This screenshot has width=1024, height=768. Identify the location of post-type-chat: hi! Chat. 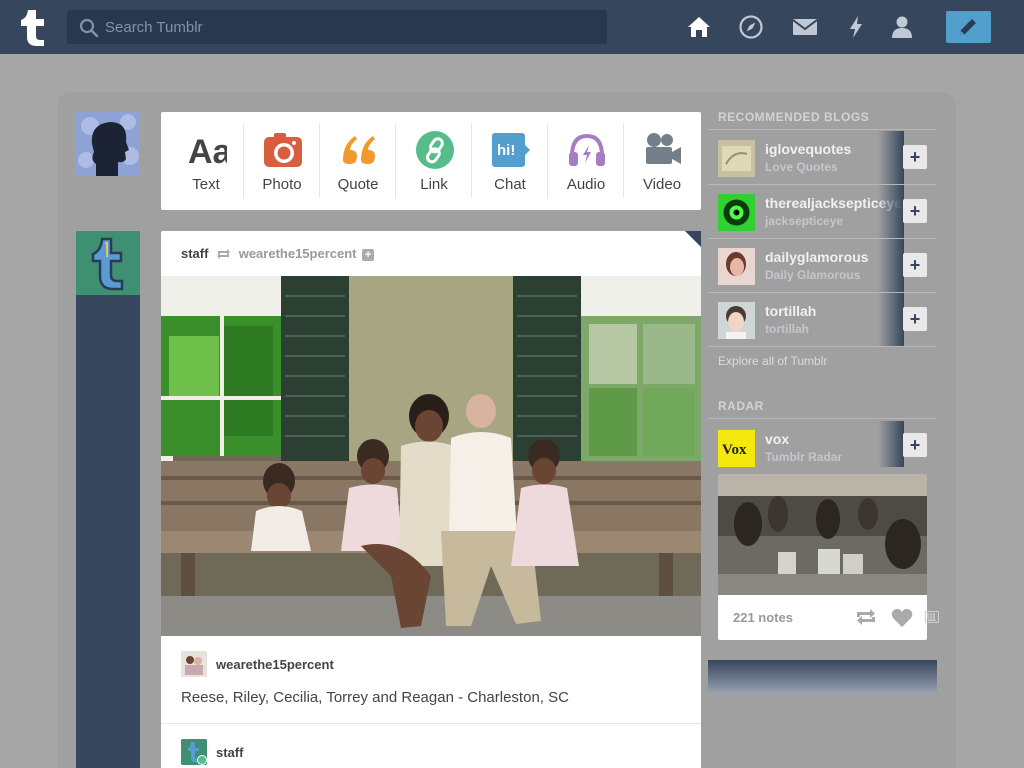
(510, 161).